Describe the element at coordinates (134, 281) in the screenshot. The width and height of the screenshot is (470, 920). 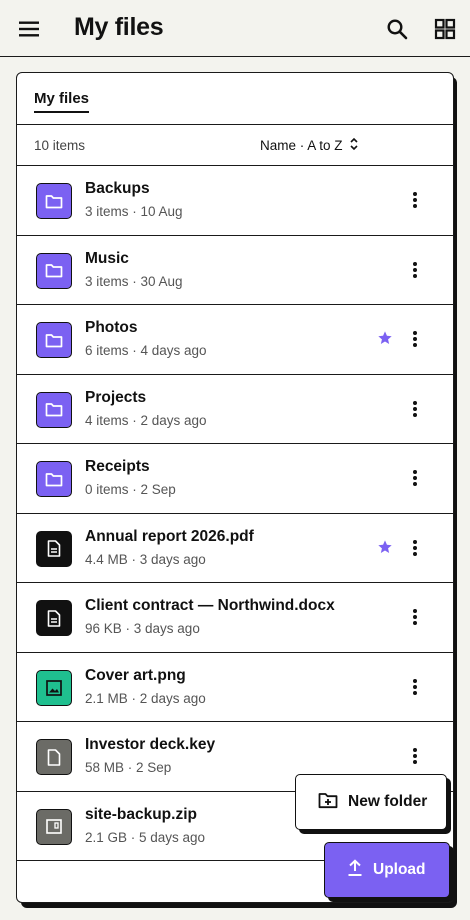
I see `file-meta: 3 items · 30 Aug` at that location.